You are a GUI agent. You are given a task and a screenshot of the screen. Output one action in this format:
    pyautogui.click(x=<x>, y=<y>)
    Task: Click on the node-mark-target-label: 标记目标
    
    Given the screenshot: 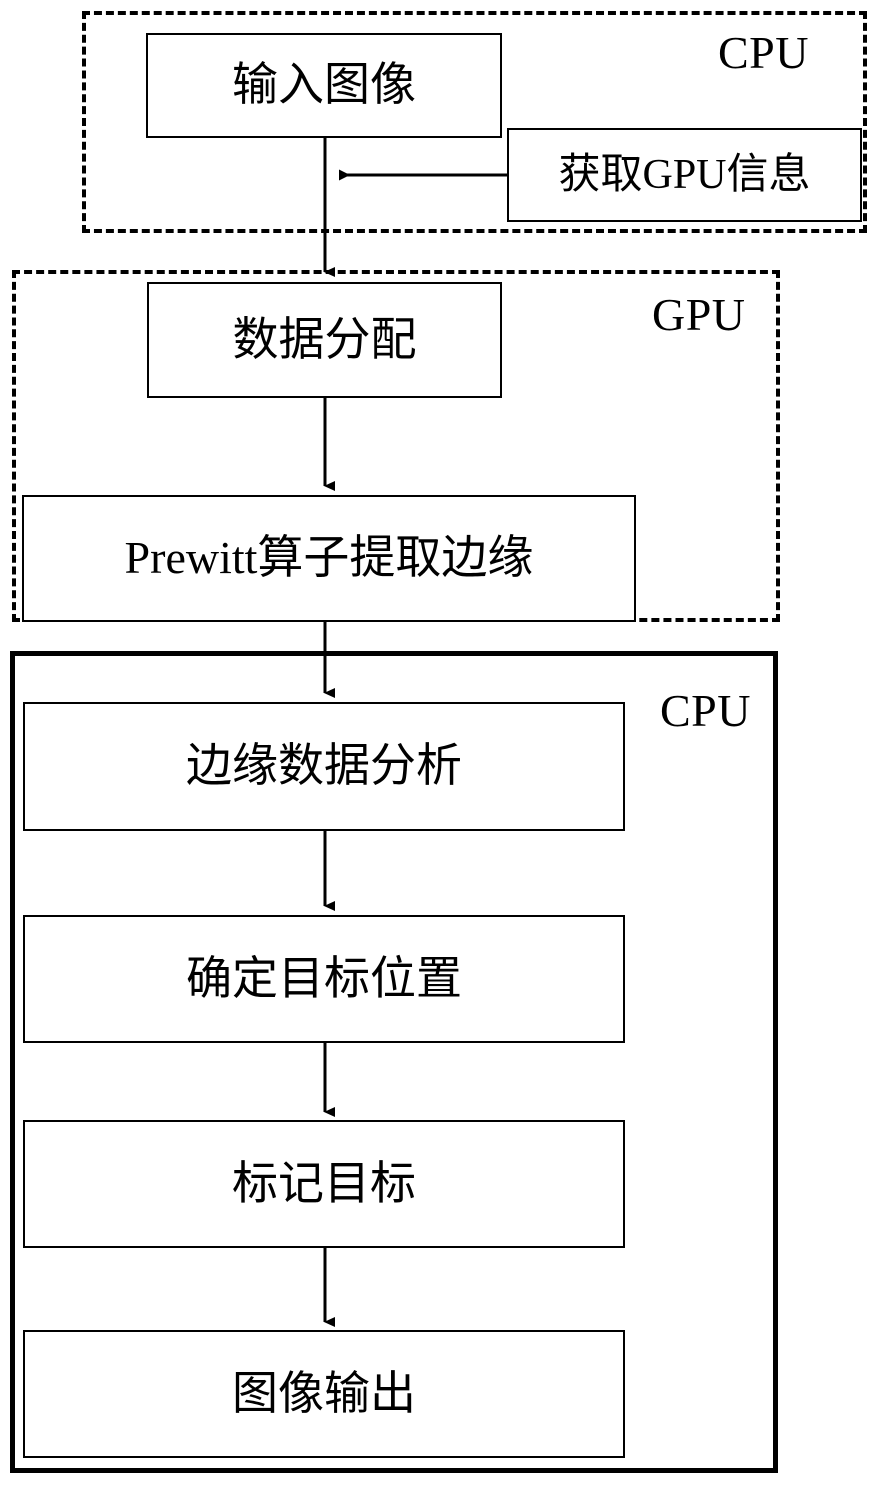 What is the action you would take?
    pyautogui.click(x=324, y=1183)
    